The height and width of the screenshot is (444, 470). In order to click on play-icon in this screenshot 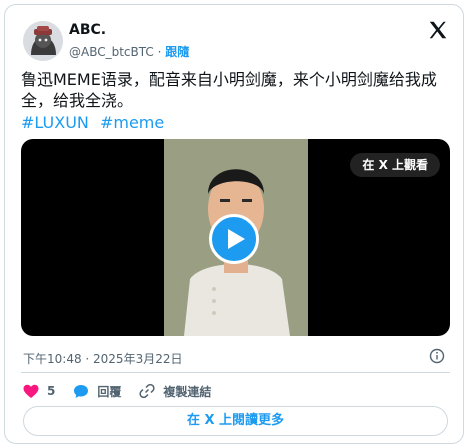, I will do `click(236, 239)`.